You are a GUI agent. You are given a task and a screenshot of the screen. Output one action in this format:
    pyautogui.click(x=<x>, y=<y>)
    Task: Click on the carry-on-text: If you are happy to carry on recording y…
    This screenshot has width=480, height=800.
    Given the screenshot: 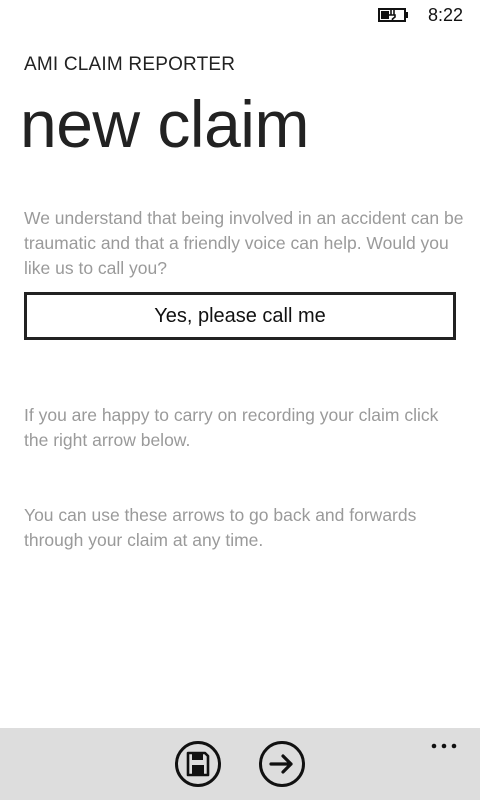 What is the action you would take?
    pyautogui.click(x=231, y=427)
    